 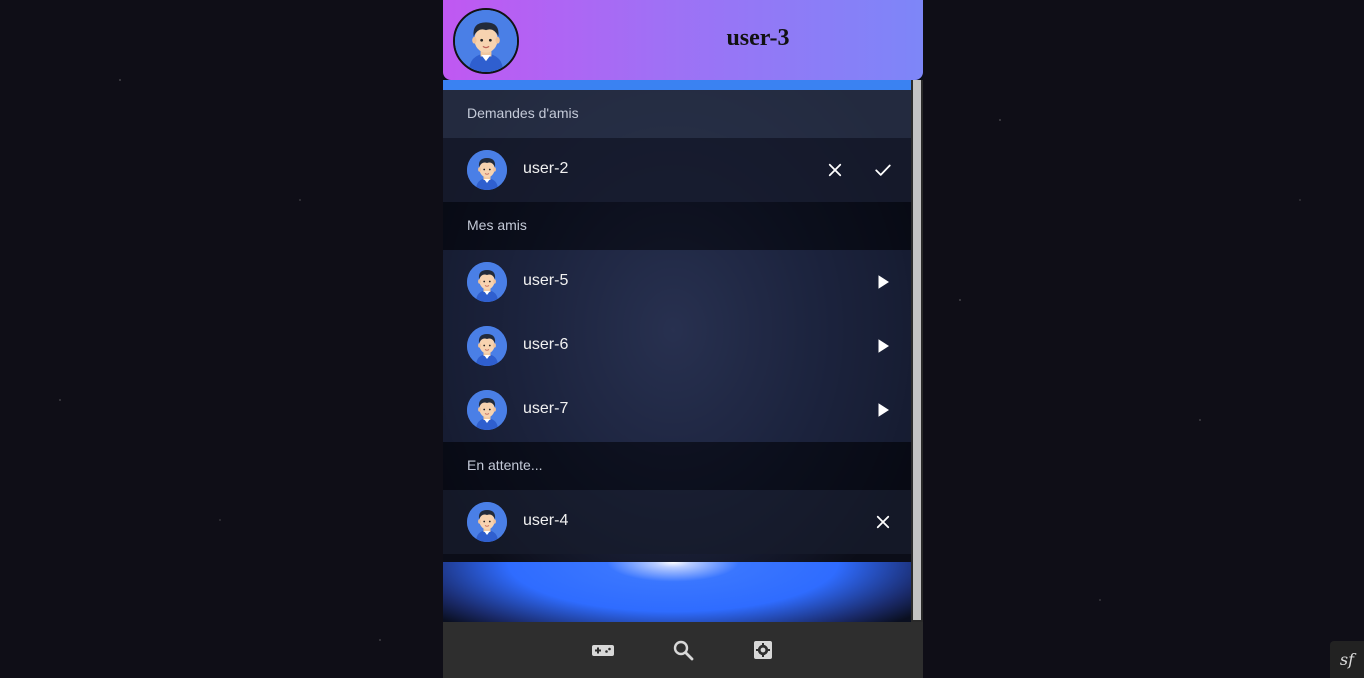 I want to click on friend-name: user-6, so click(x=546, y=344).